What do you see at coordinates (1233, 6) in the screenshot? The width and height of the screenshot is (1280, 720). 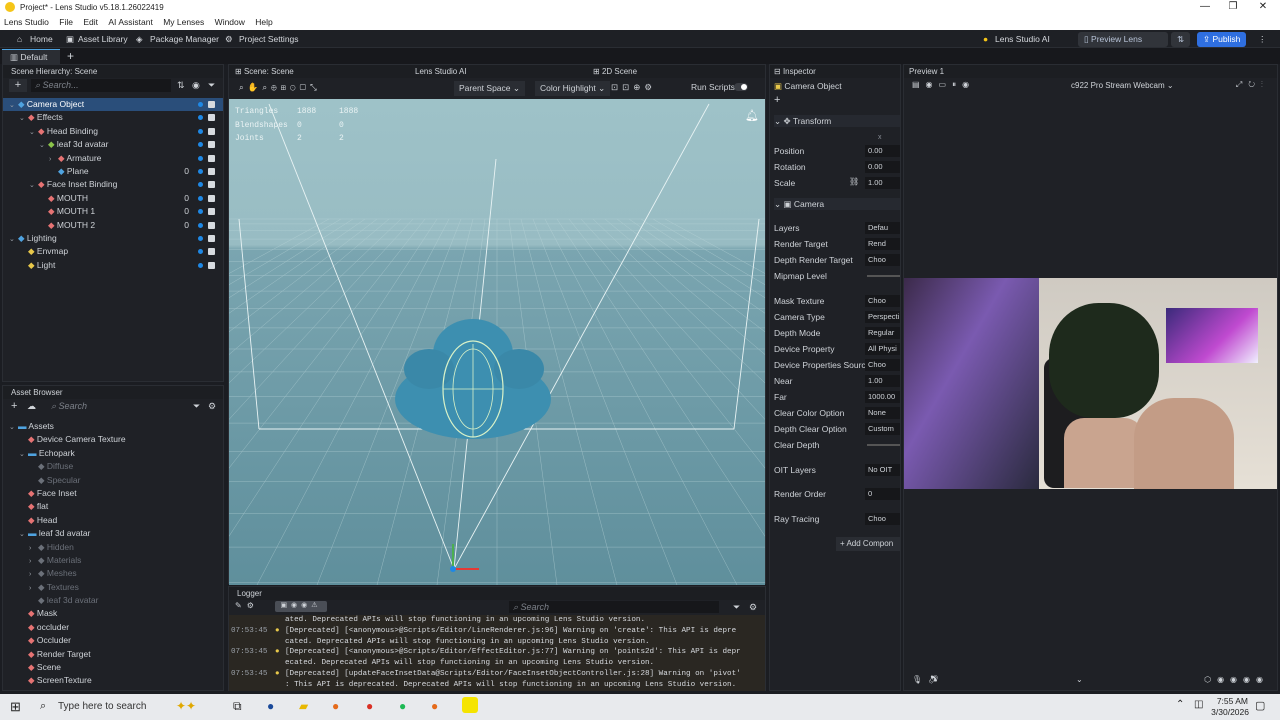 I see `maximize-button: ❐` at bounding box center [1233, 6].